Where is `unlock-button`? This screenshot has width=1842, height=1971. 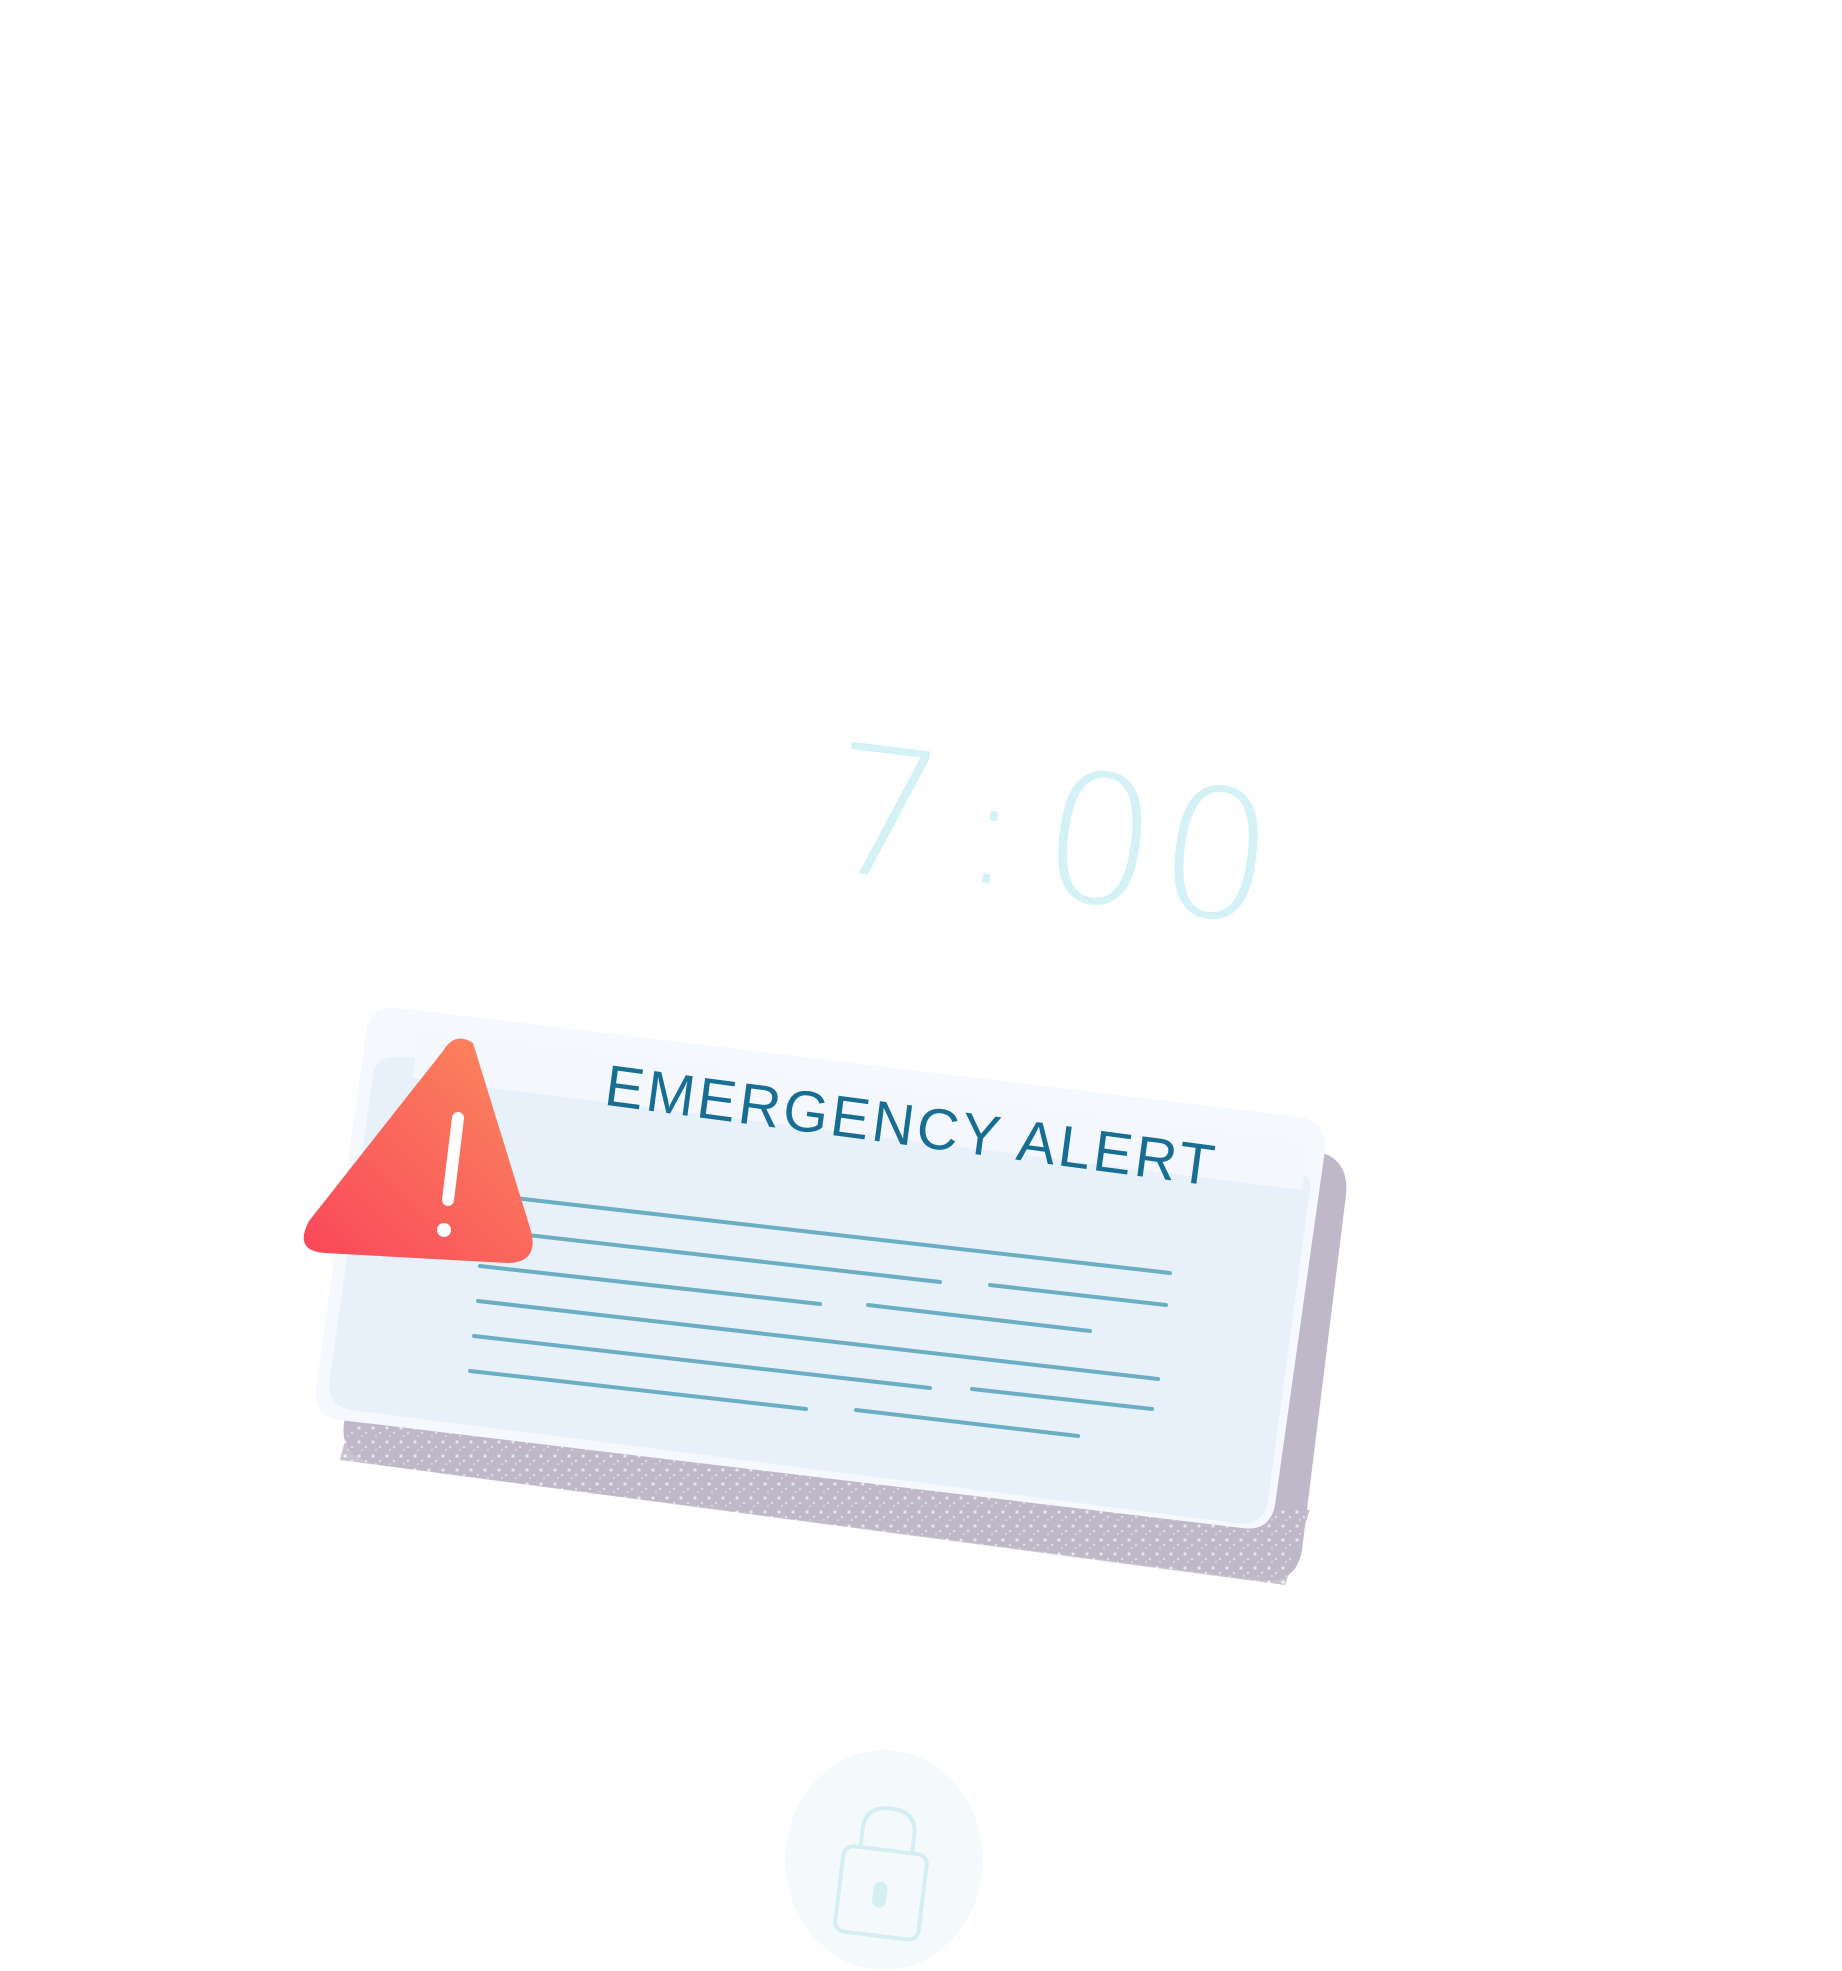
unlock-button is located at coordinates (884, 1860).